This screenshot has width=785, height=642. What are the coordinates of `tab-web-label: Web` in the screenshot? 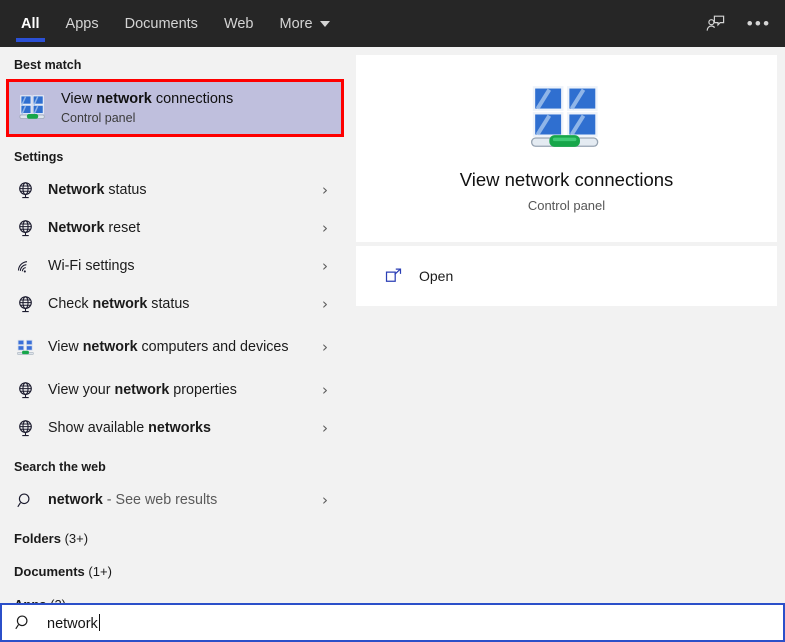 It's located at (238, 23).